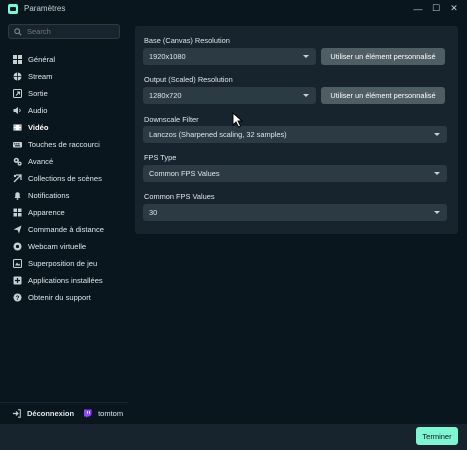 This screenshot has width=467, height=450. I want to click on nav-item-label: Superposition de jeu, so click(63, 263).